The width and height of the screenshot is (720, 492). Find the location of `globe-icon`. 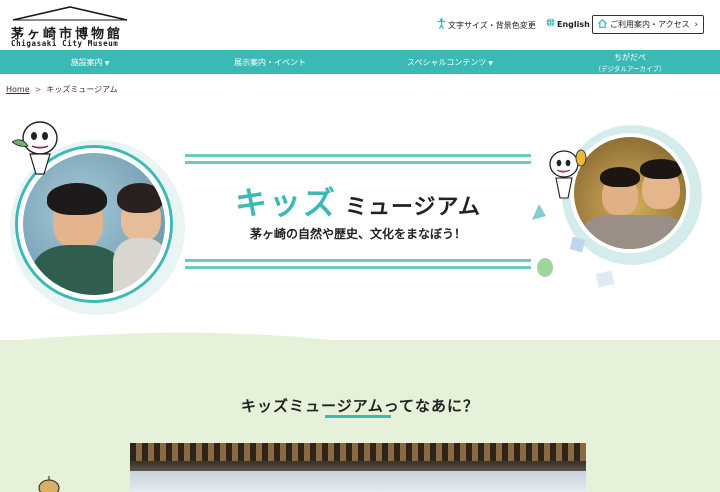

globe-icon is located at coordinates (550, 24).